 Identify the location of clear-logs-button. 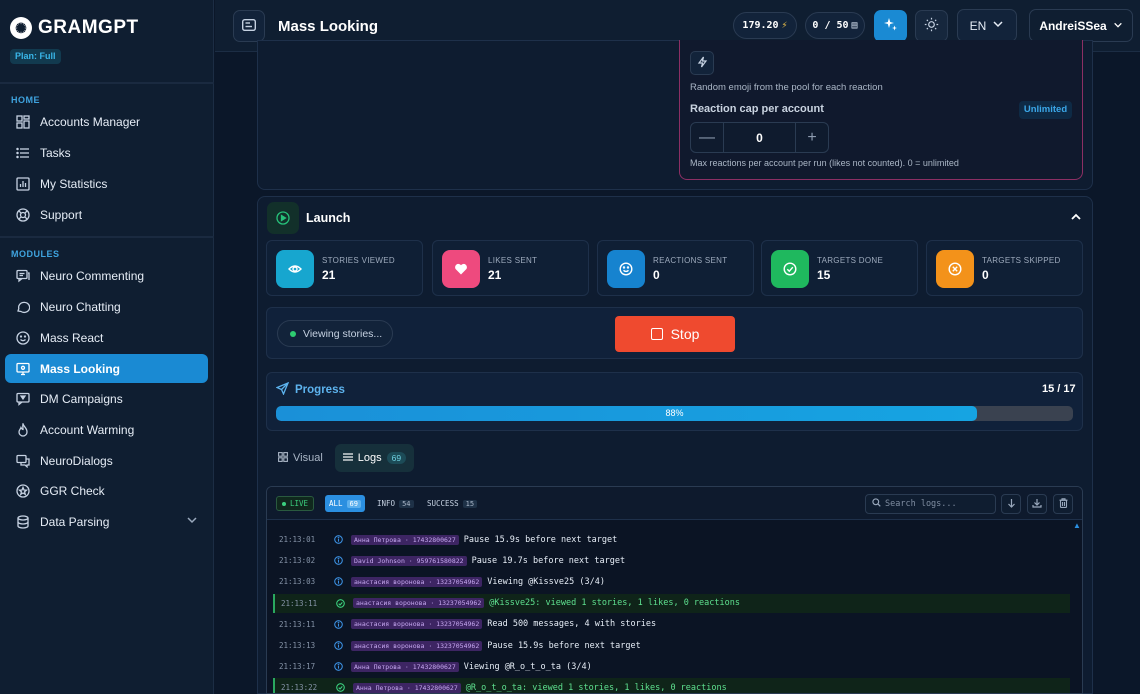
(1063, 504).